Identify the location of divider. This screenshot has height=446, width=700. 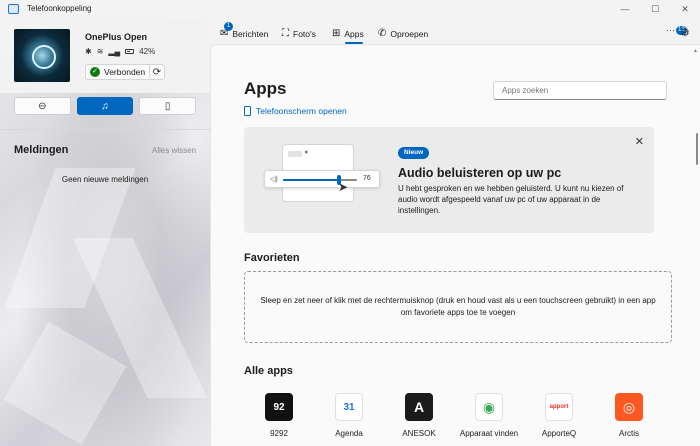
(105, 129).